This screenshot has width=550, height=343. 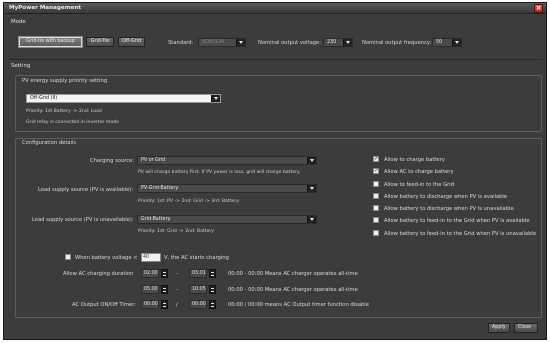 What do you see at coordinates (83, 220) in the screenshot?
I see `load-source-nopv-label: Load supply source (PV is unavailable):` at bounding box center [83, 220].